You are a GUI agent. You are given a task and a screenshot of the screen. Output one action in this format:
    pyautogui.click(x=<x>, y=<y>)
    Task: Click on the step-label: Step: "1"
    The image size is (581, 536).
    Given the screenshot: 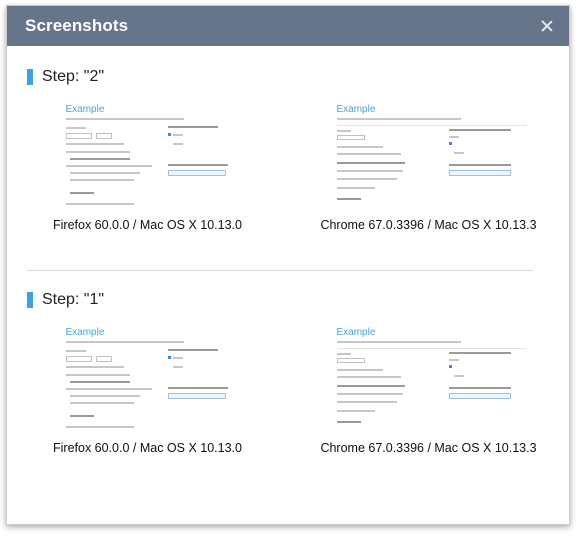 What is the action you would take?
    pyautogui.click(x=73, y=299)
    